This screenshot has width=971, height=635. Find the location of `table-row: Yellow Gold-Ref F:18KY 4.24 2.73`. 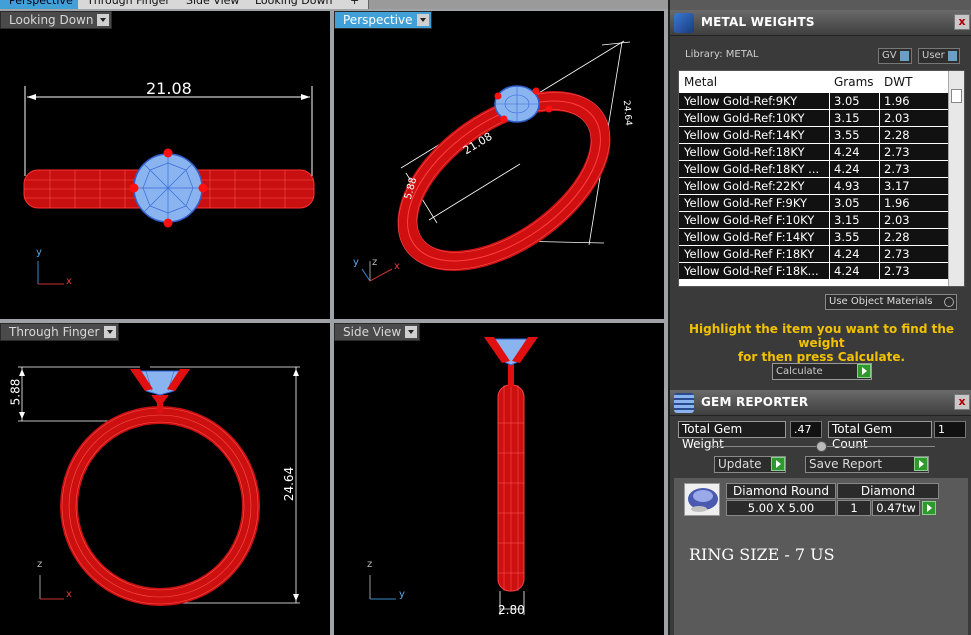

table-row: Yellow Gold-Ref F:18KY 4.24 2.73 is located at coordinates (814, 254).